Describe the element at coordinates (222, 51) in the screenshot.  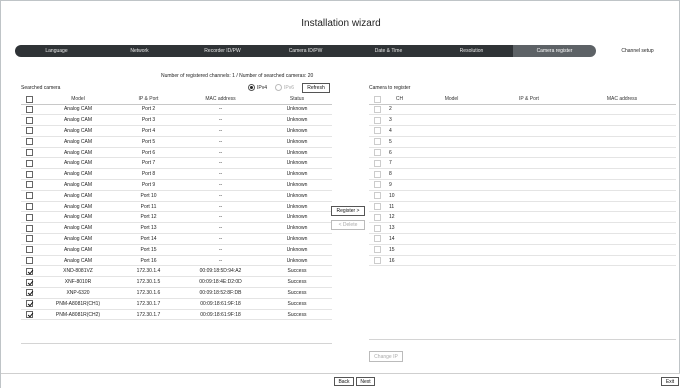
I see `step-recorder-id-pw: Recorder ID/PW` at that location.